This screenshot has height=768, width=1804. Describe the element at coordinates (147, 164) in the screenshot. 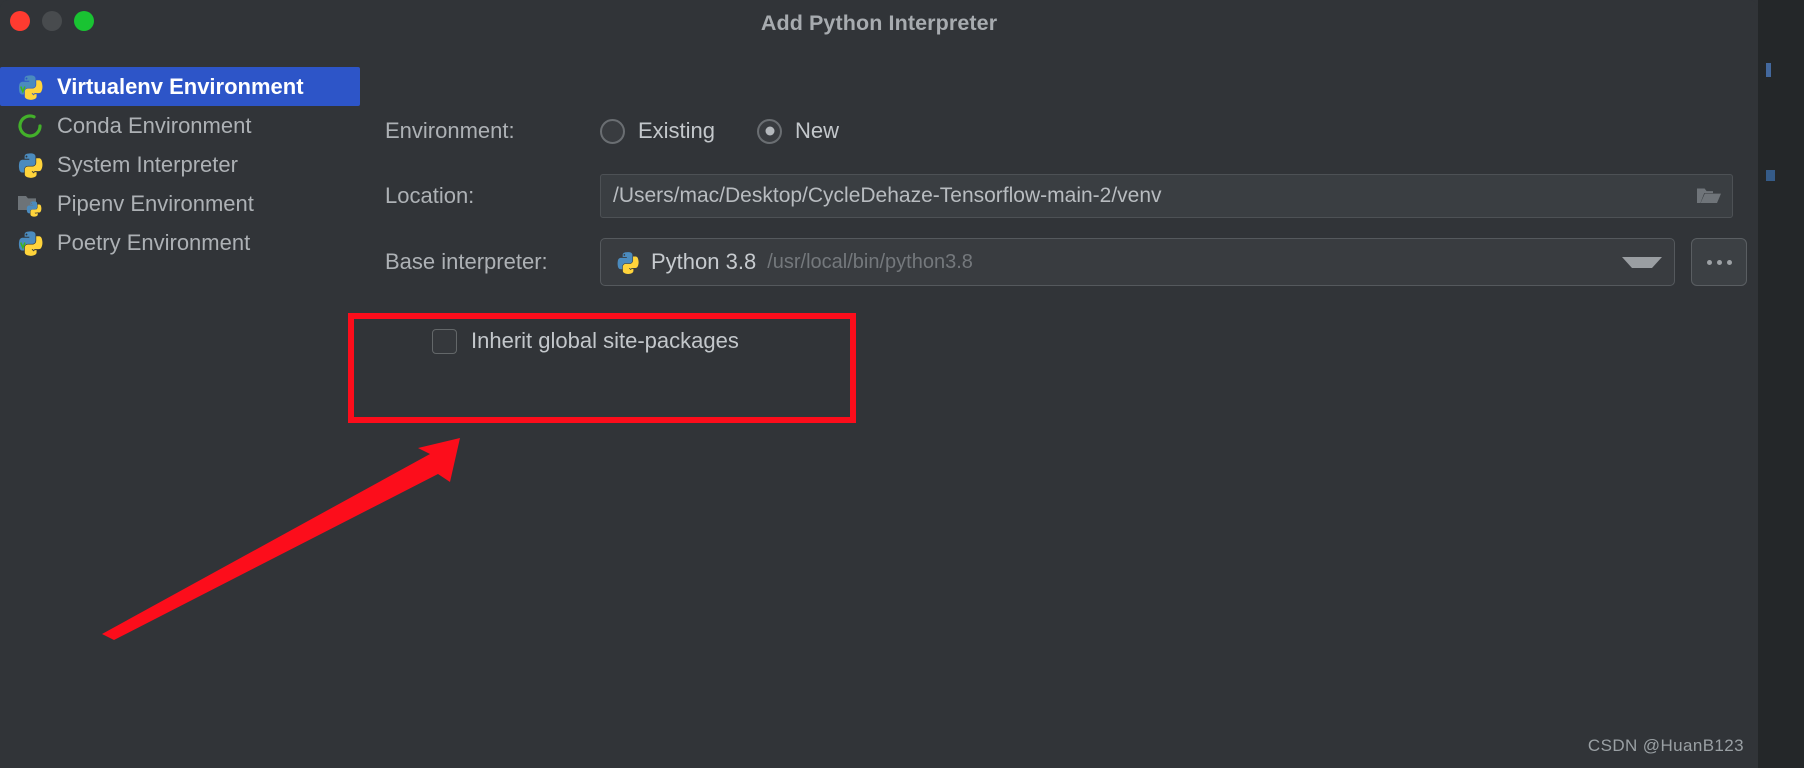

I see `sidebar-item-label: System Interpreter` at that location.